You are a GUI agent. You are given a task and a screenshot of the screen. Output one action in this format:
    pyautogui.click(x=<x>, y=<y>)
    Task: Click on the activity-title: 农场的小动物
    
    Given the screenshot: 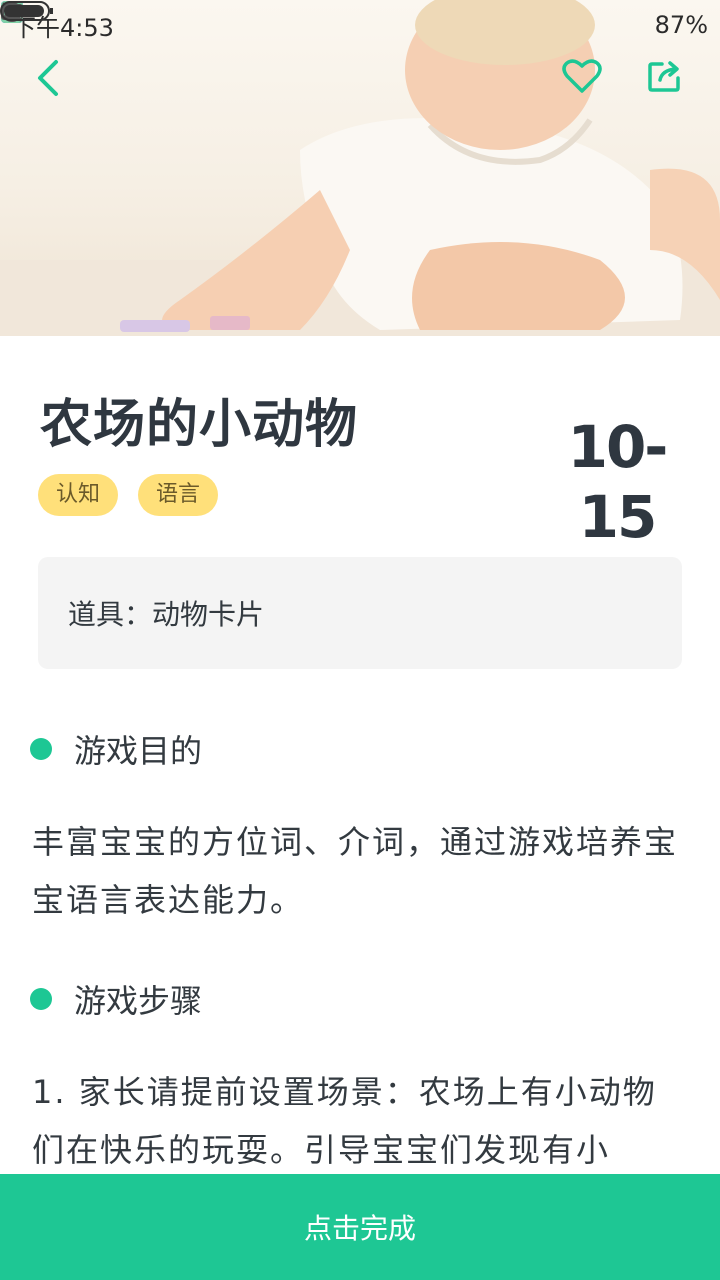 What is the action you would take?
    pyautogui.click(x=199, y=425)
    